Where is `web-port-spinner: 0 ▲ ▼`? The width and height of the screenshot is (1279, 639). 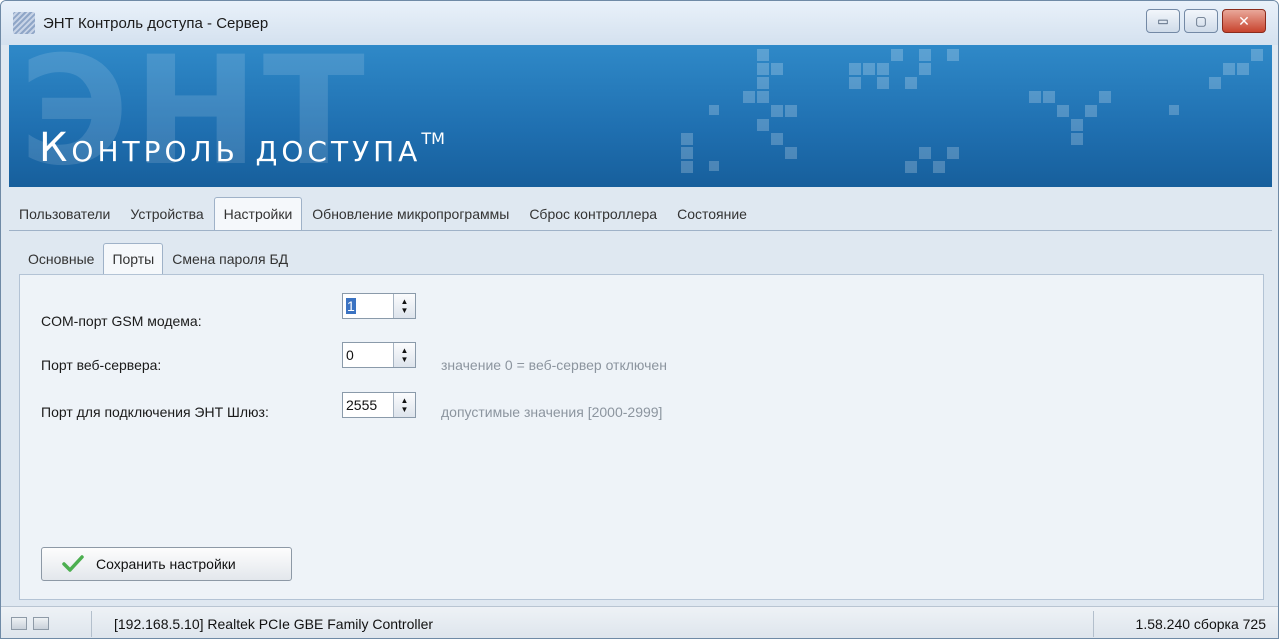
web-port-spinner: 0 ▲ ▼ is located at coordinates (379, 355).